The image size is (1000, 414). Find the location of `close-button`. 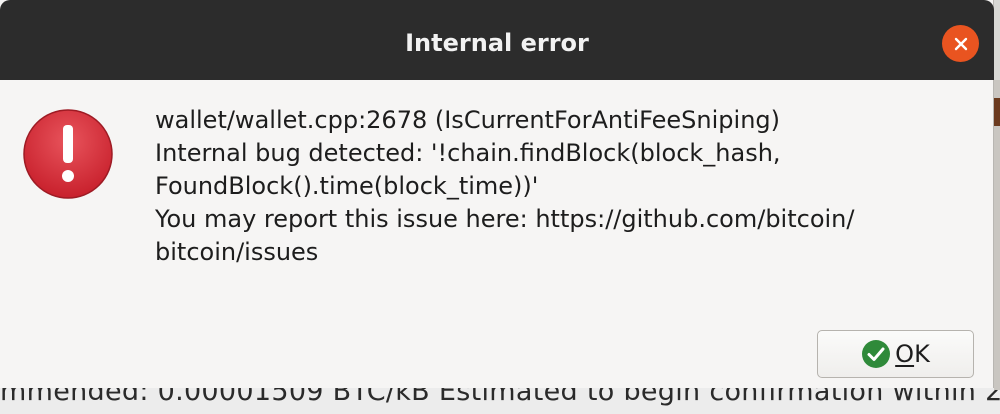

close-button is located at coordinates (960, 43).